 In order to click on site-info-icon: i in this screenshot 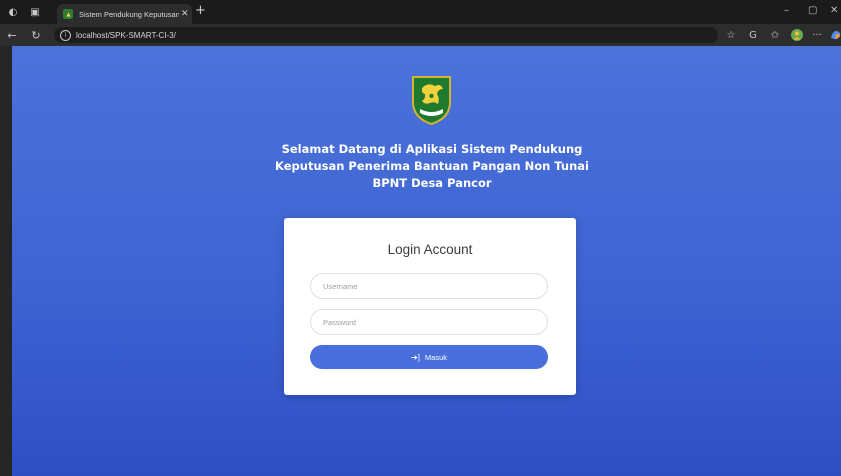, I will do `click(65, 35)`.